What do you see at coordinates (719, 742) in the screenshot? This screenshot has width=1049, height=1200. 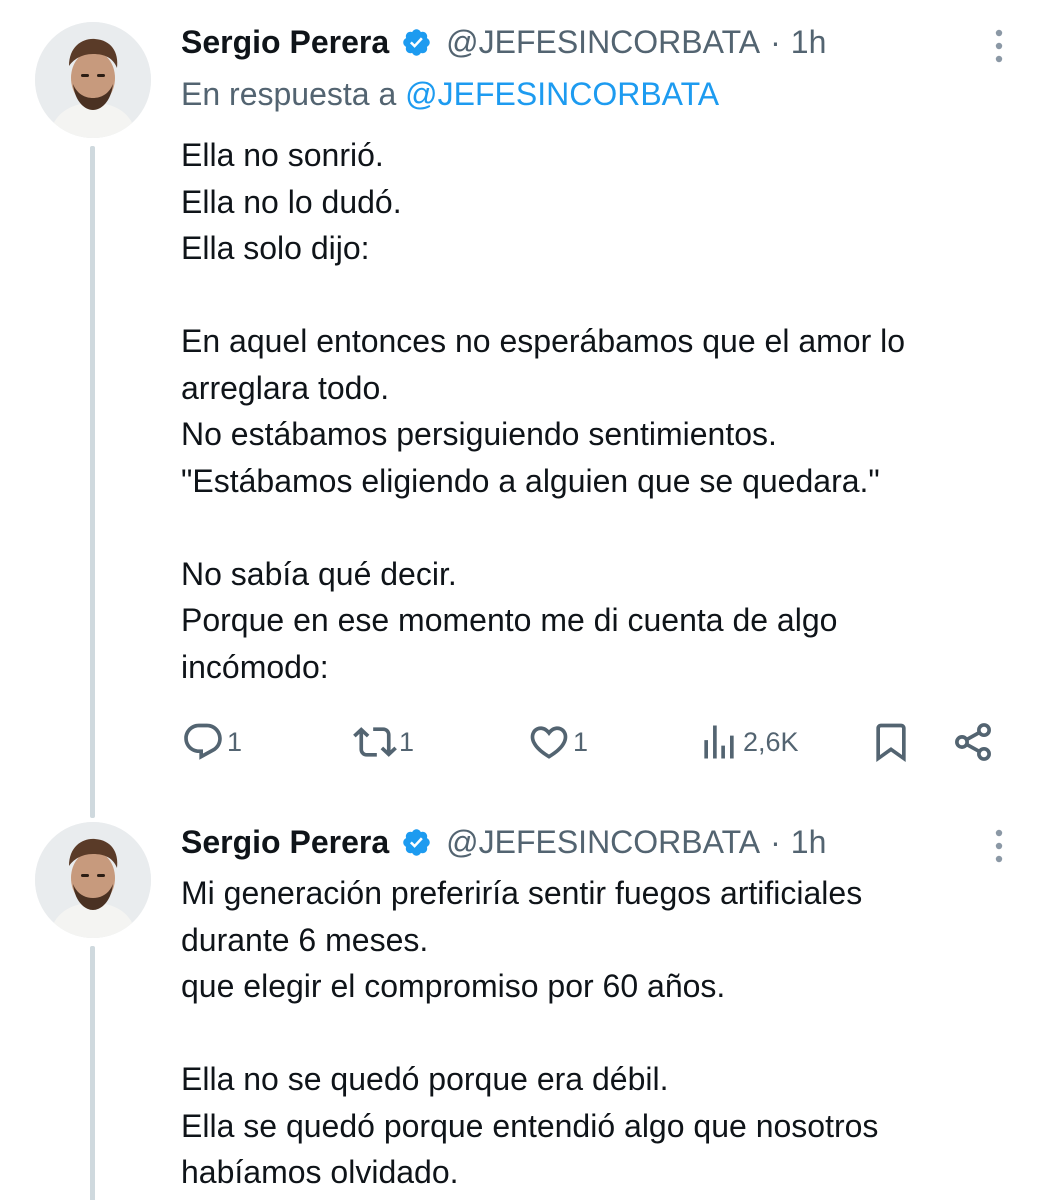 I see `views-icon` at bounding box center [719, 742].